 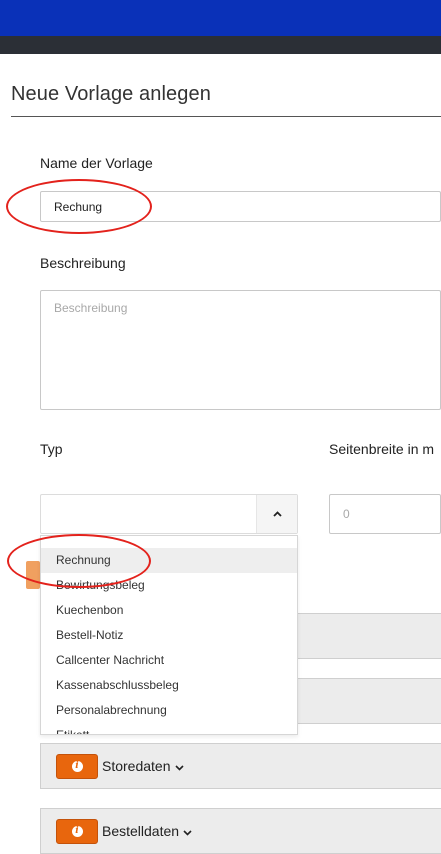 I want to click on chevron-up-icon, so click(x=277, y=514).